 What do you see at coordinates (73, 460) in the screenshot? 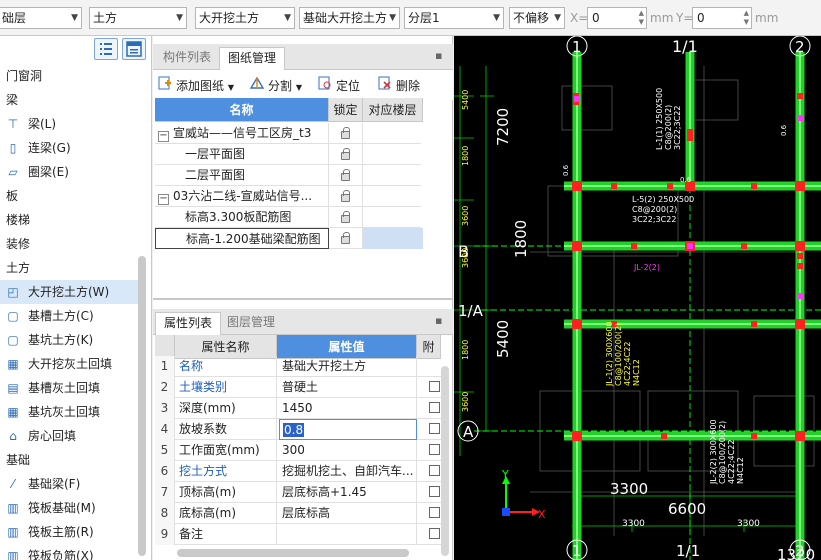
I see `tree-item: 基础` at bounding box center [73, 460].